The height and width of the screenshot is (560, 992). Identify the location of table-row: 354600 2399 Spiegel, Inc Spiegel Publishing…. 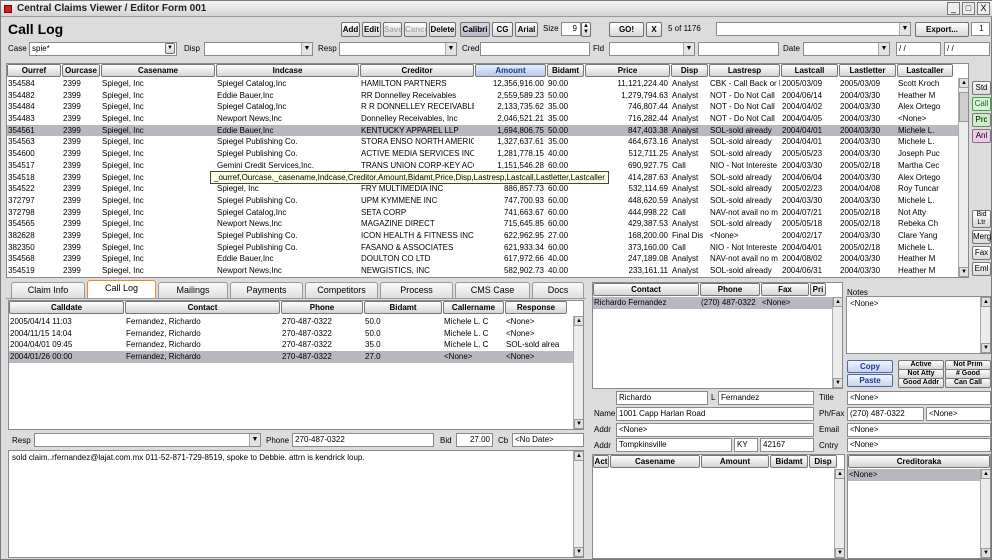
(482, 154).